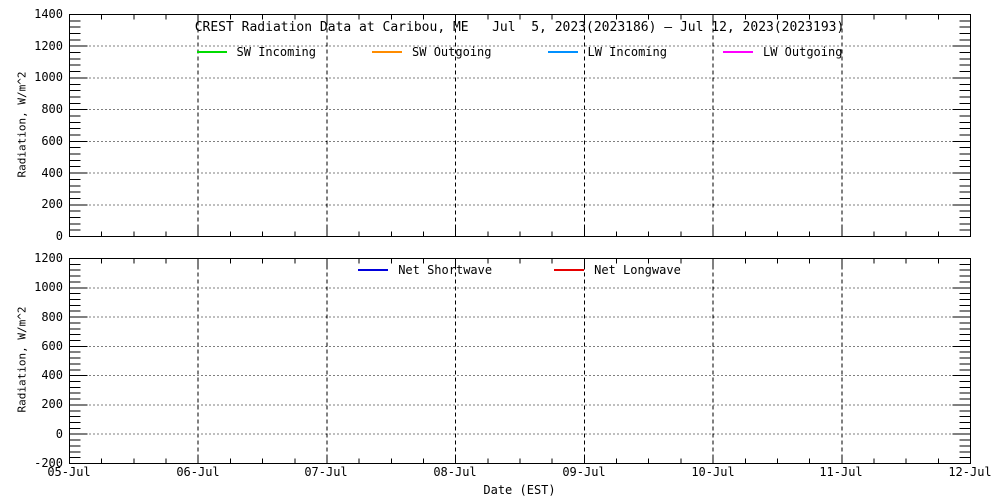  What do you see at coordinates (211, 52) in the screenshot?
I see `sw-incoming-line-swatch` at bounding box center [211, 52].